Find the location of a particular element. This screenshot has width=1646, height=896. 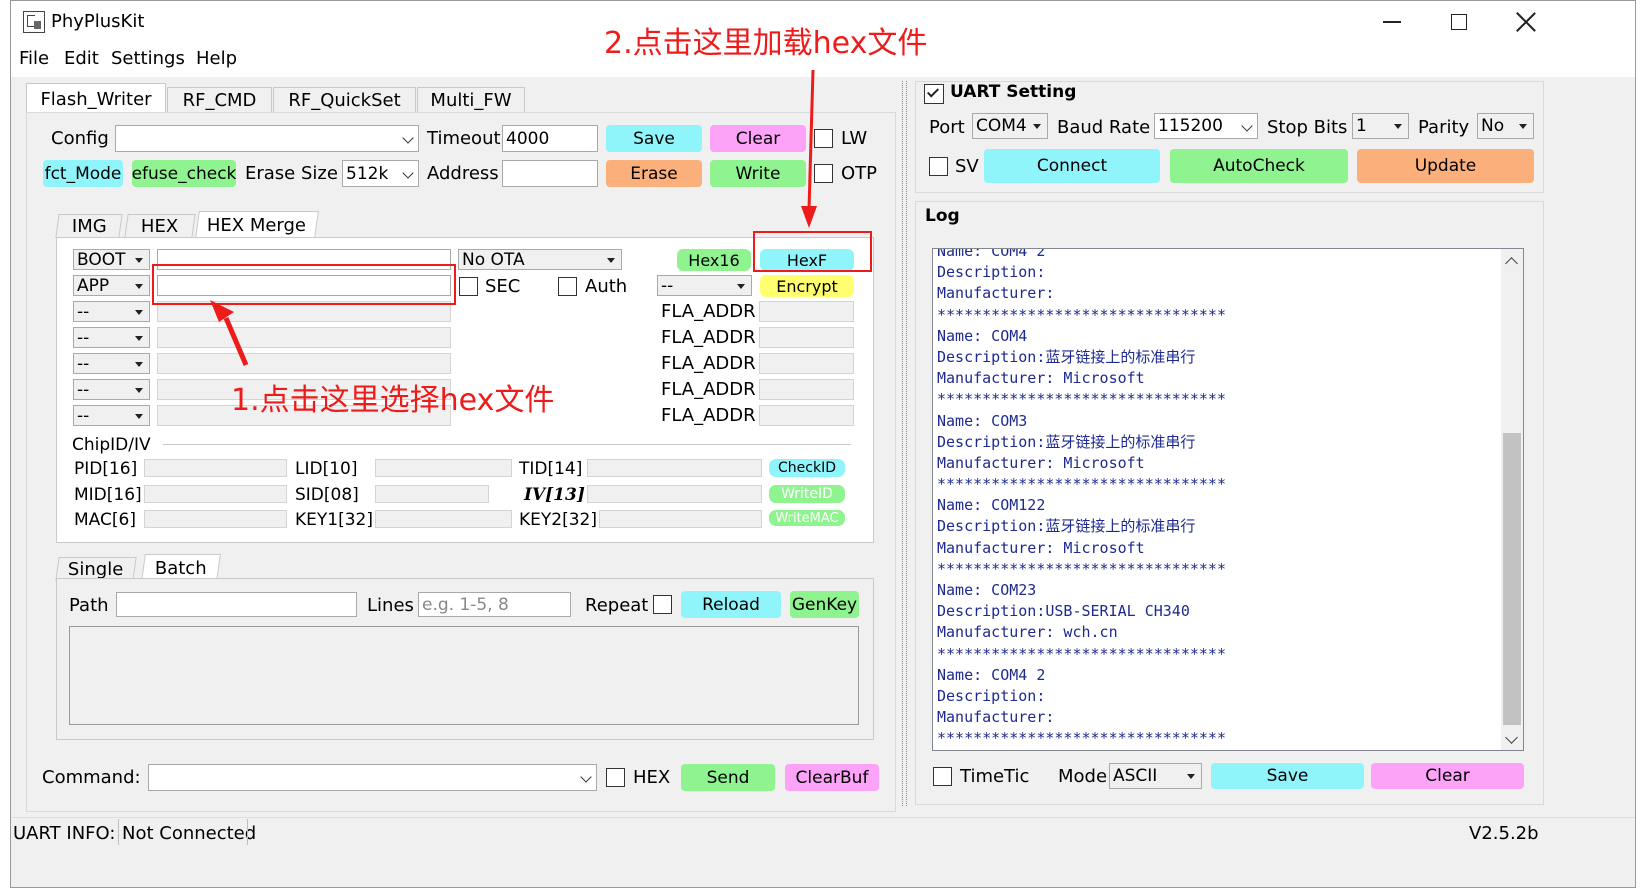

sv-checkbox is located at coordinates (938, 166).